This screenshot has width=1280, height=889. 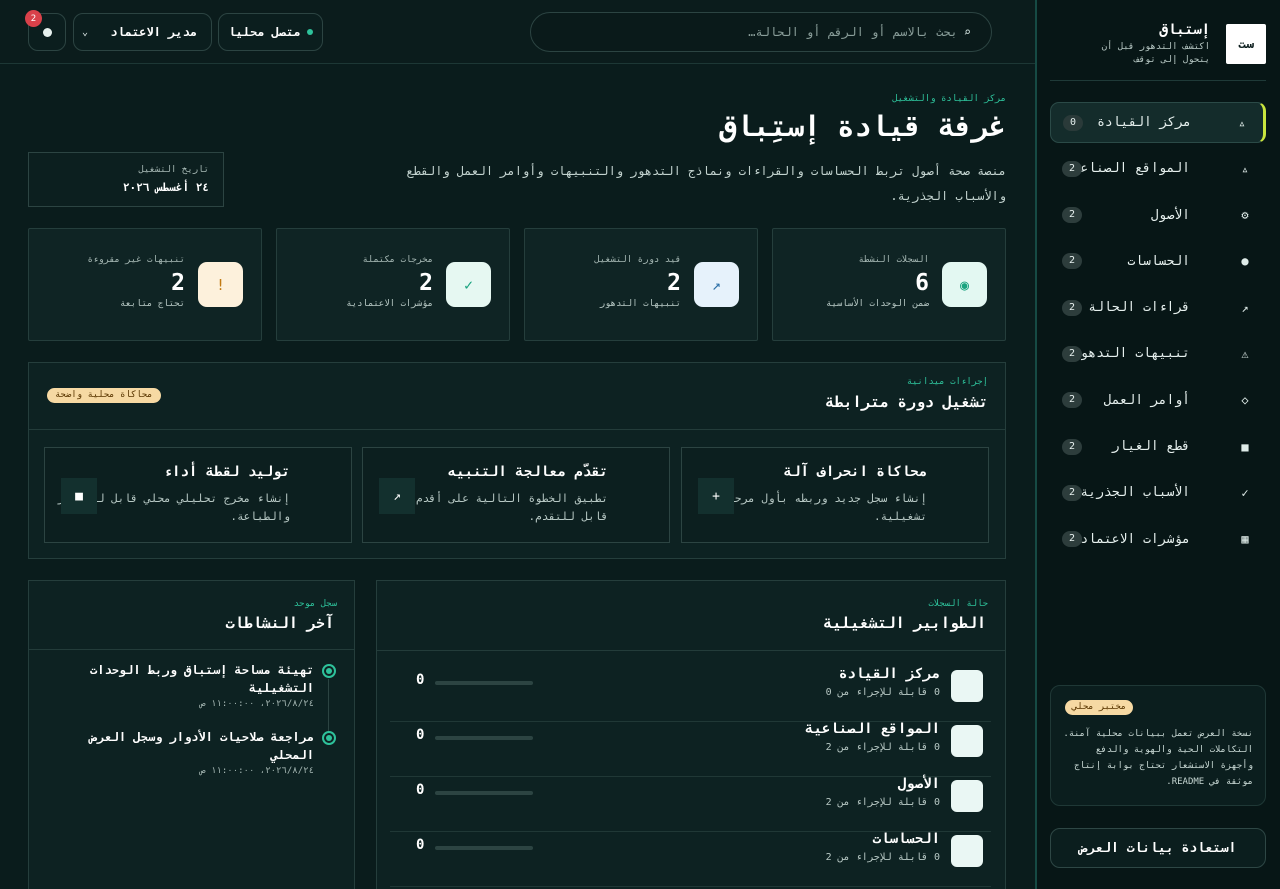 I want to click on nav-item-icon: ⚙, so click(x=1245, y=215).